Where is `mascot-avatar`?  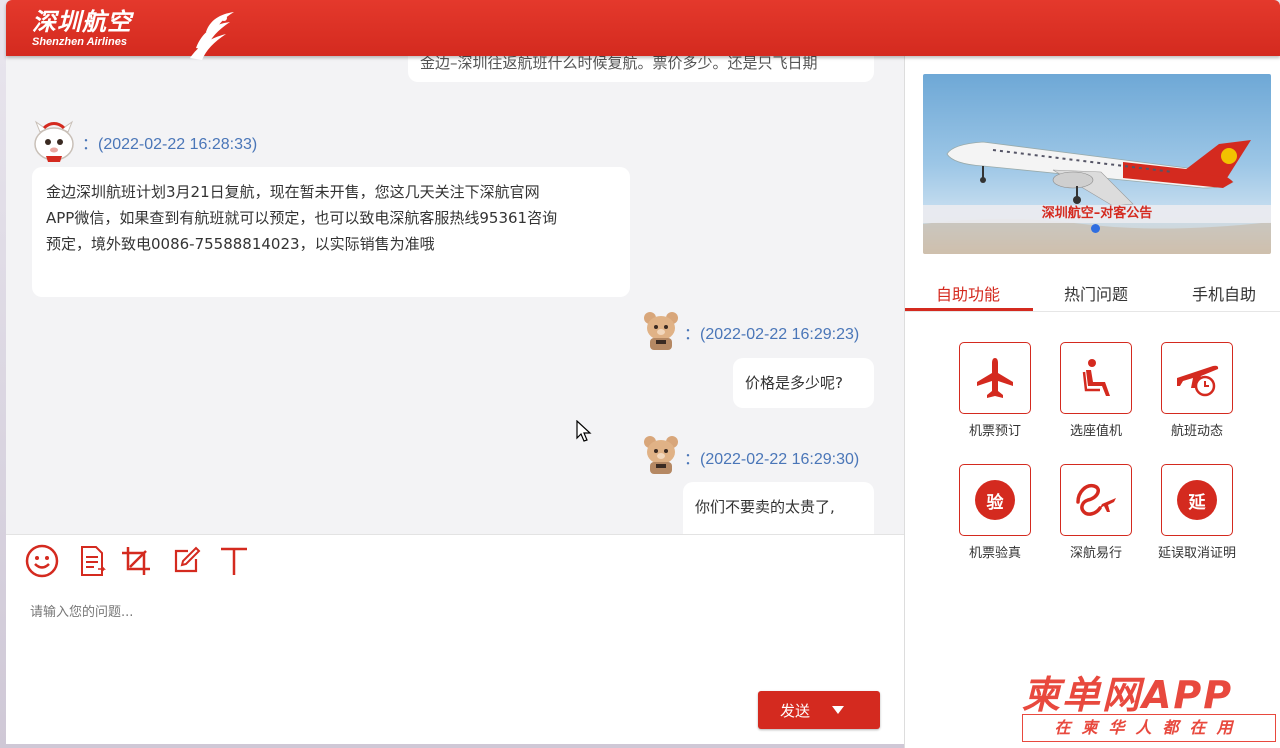 mascot-avatar is located at coordinates (54, 144).